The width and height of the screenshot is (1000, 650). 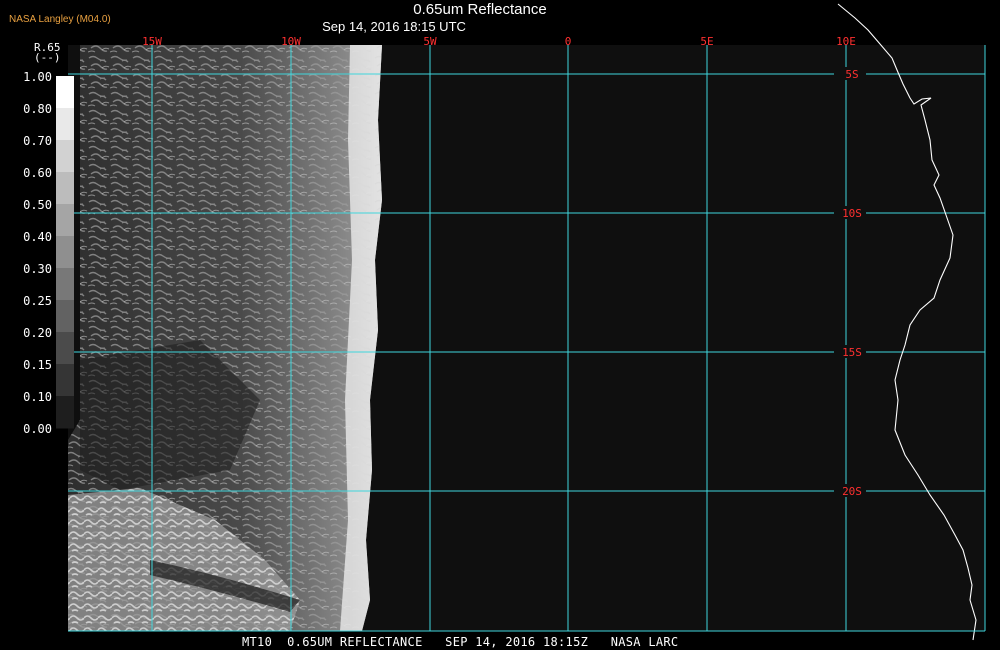 I want to click on latitude-label: 5S, so click(x=851, y=74).